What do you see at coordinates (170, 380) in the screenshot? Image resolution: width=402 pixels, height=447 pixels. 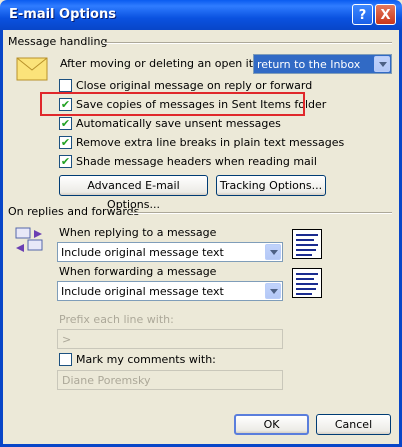 I see `mark-comments-input: Diane Poremsky` at bounding box center [170, 380].